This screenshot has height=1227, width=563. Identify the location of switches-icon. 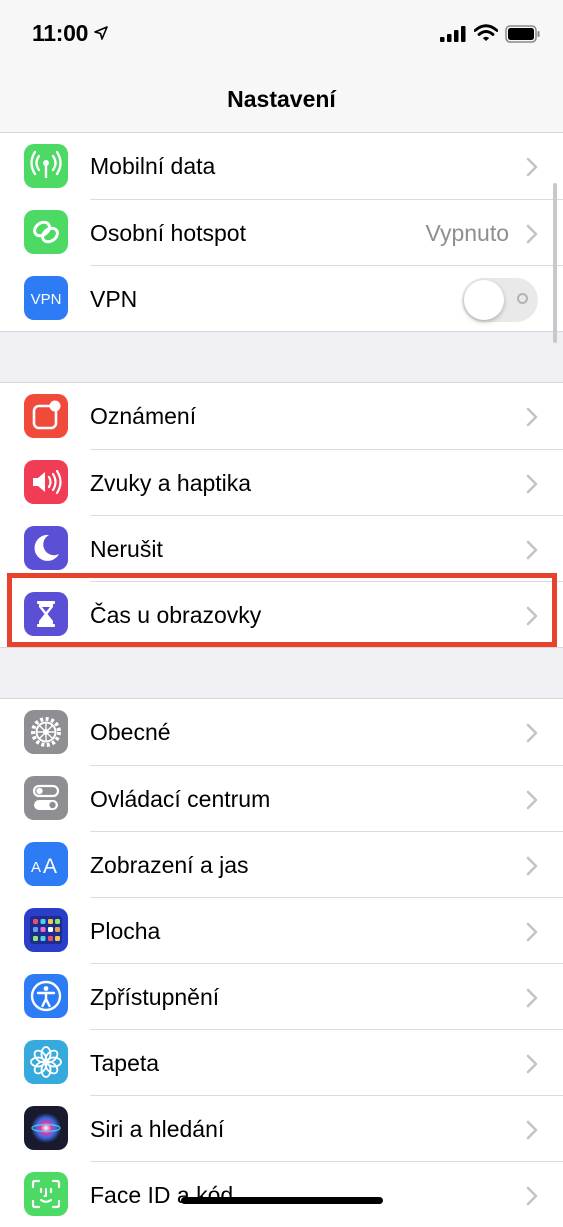
(46, 798).